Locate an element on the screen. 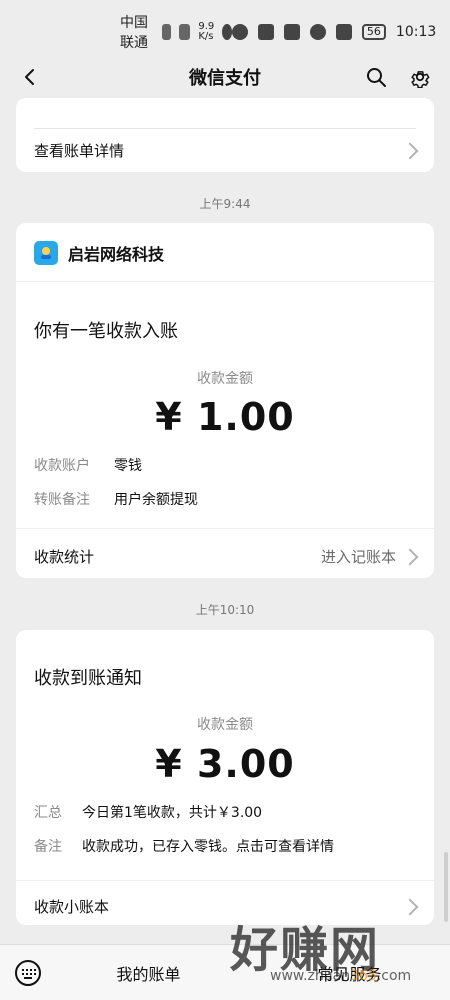  eye-icon is located at coordinates (239, 32).